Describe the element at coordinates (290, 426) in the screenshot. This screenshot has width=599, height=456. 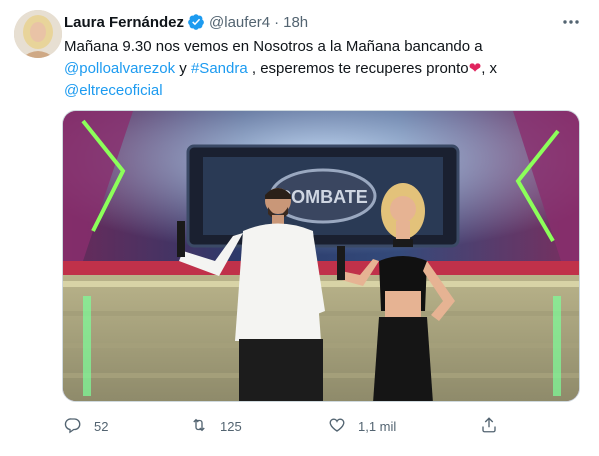
I see `tweet-actions-bar: 52 125 1,1 mil` at that location.